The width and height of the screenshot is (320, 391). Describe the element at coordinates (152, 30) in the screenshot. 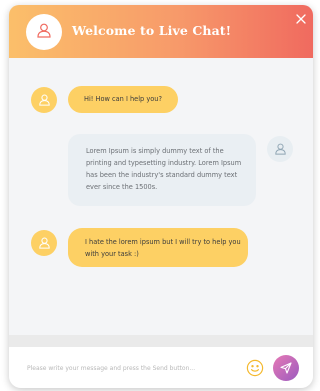

I see `chat-title: Welcome to Live Chat!` at that location.